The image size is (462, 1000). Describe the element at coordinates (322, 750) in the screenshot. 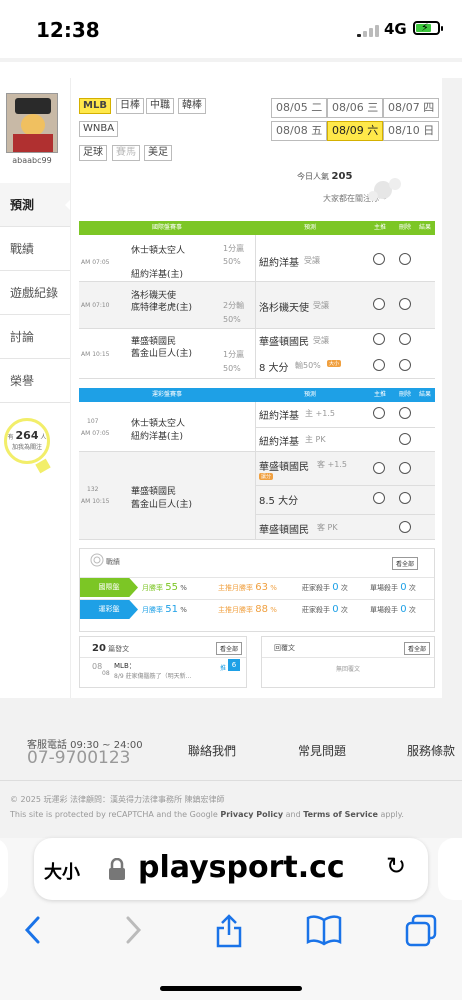

I see `faq-link: 常見問題` at that location.